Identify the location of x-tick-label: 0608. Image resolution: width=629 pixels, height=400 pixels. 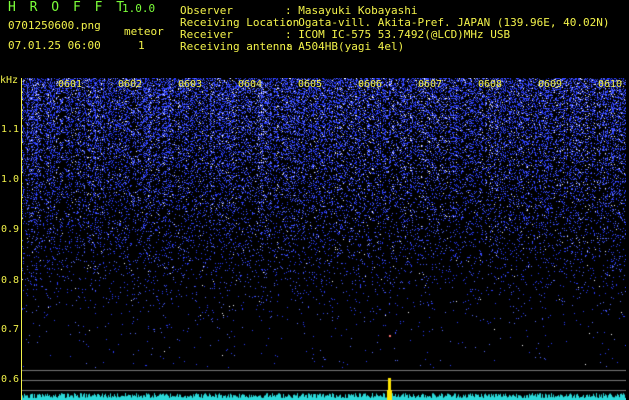
(490, 84).